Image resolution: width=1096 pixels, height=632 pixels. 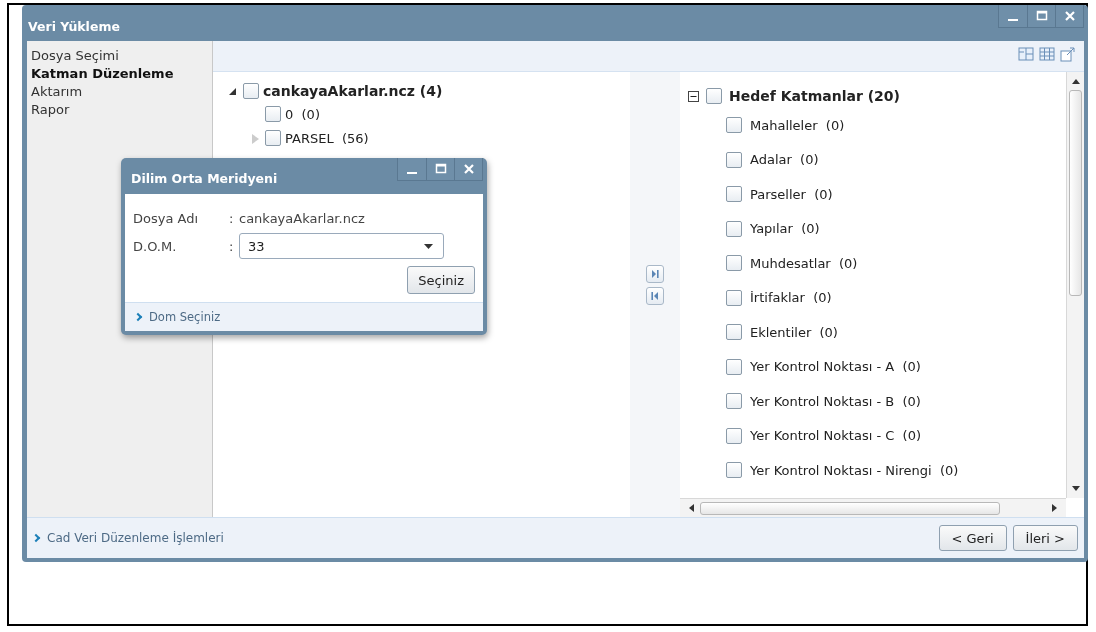 I want to click on sidebar-item: Dosya Seçimi, so click(x=121, y=56).